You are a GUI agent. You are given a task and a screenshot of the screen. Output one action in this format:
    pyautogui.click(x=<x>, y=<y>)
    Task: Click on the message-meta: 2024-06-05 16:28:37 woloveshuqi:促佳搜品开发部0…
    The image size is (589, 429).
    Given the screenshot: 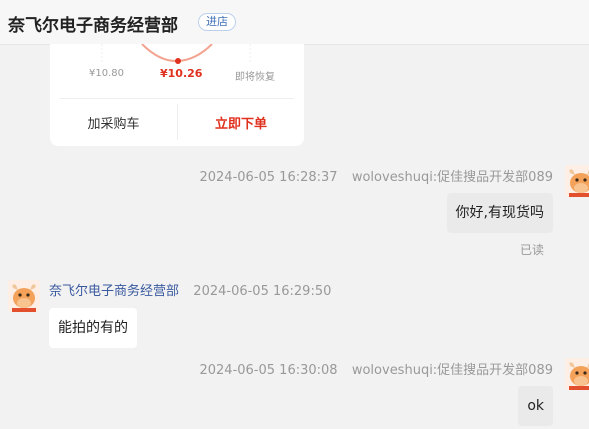 What is the action you would take?
    pyautogui.click(x=376, y=175)
    